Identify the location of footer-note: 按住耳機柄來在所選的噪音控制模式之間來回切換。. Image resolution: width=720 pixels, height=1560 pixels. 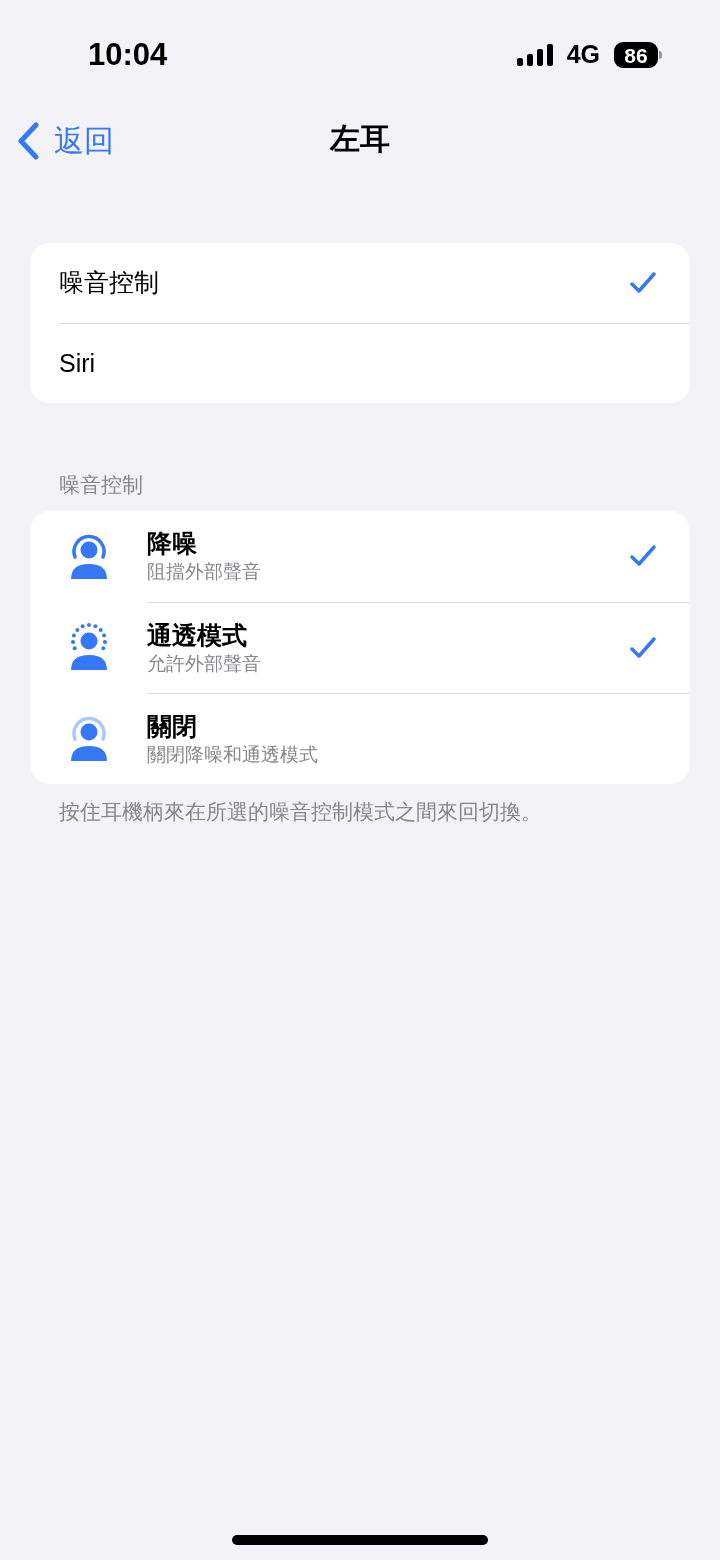
(301, 811).